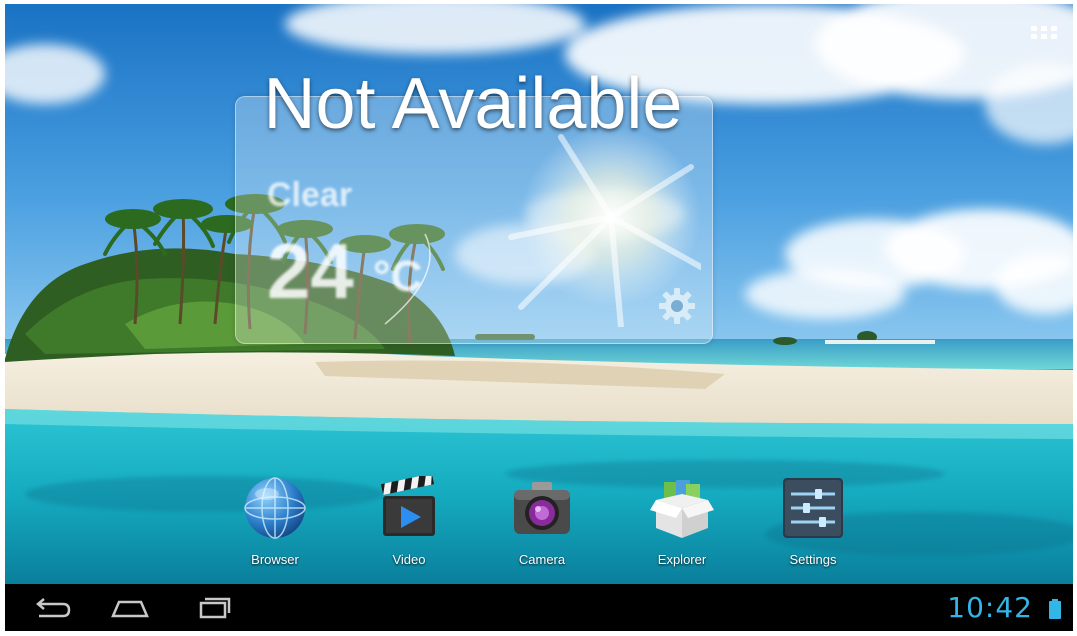  I want to click on dock-label-explorer: Explorer, so click(682, 559).